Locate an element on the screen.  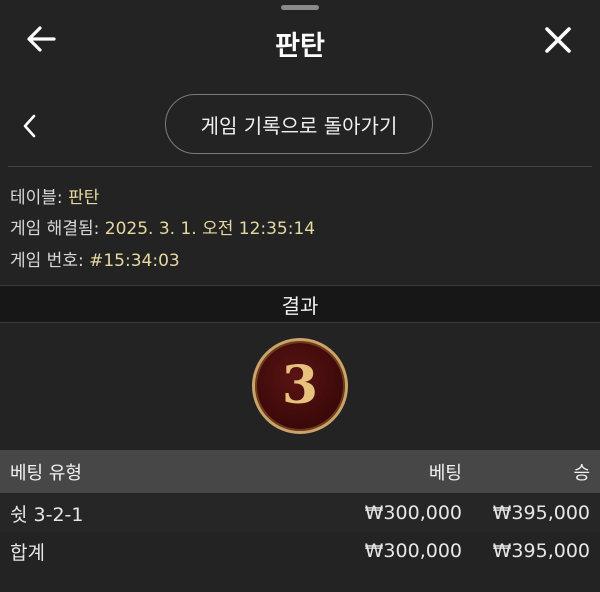
page-title: 판탄 is located at coordinates (300, 46).